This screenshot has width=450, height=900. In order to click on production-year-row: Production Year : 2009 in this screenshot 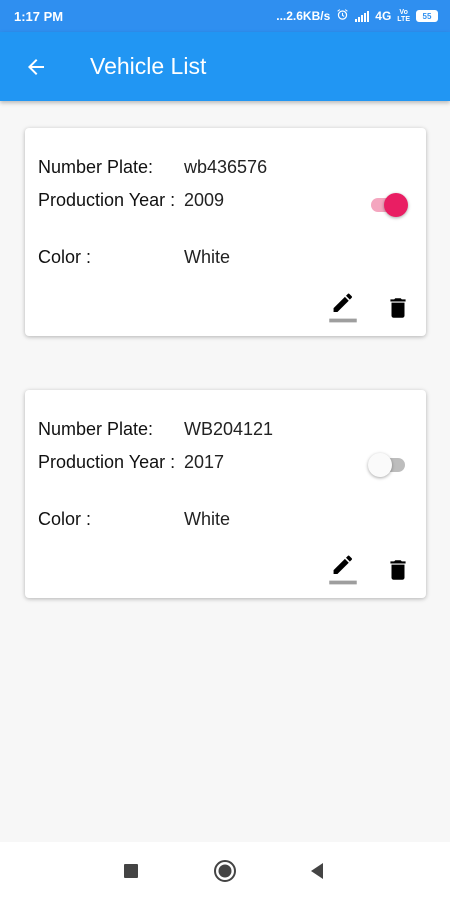, I will do `click(131, 200)`.